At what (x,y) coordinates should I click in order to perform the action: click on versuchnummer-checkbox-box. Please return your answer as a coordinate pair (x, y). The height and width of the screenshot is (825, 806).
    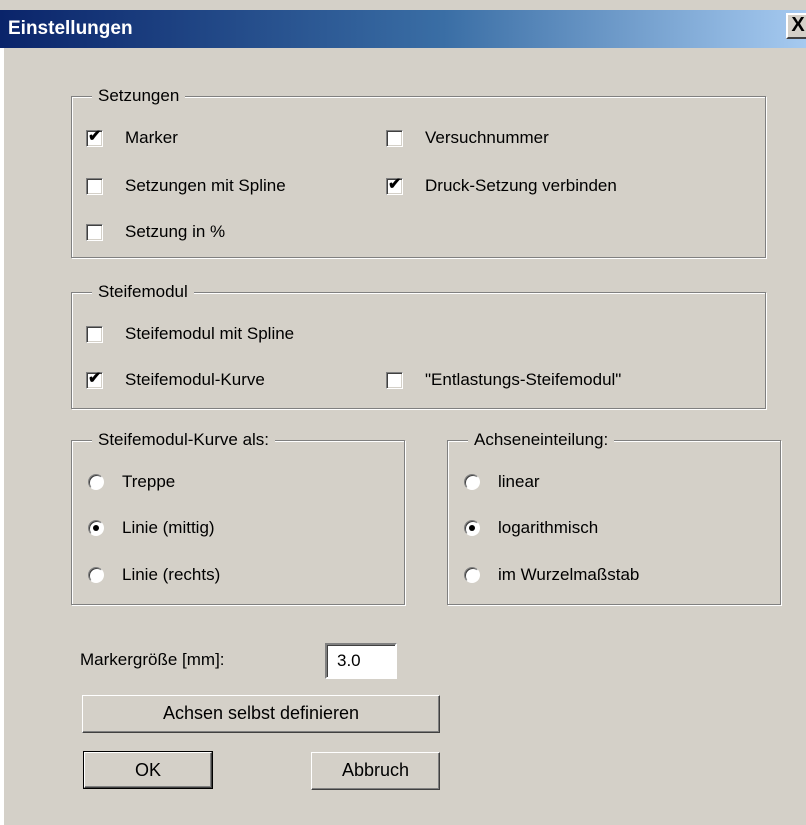
    Looking at the image, I should click on (394, 138).